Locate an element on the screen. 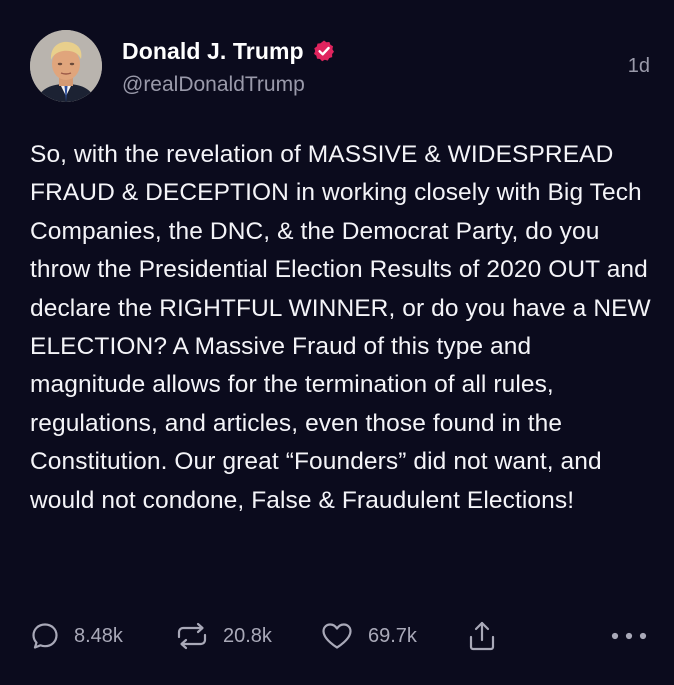  reply-count: 8.48k is located at coordinates (98, 635).